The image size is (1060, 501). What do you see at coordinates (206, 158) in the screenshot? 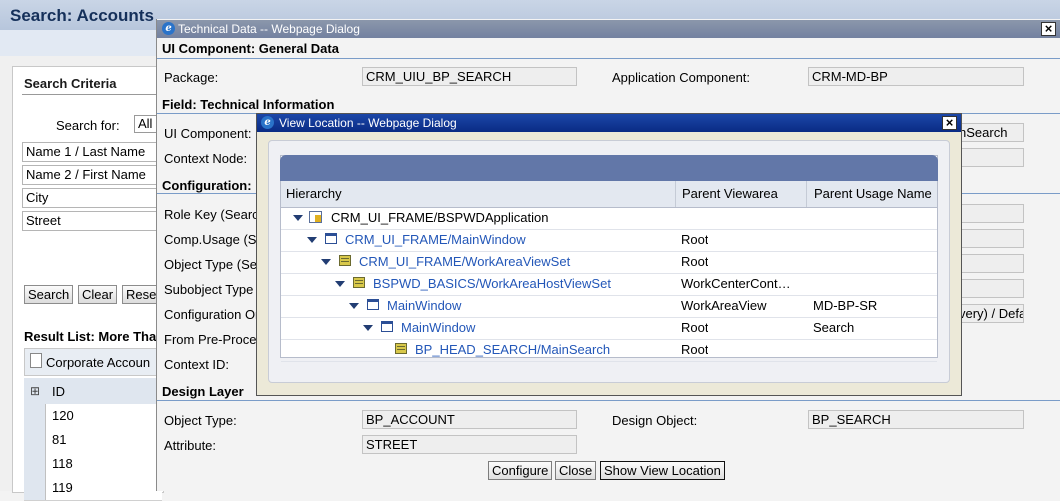
I see `context-node-label: Context Node:` at bounding box center [206, 158].